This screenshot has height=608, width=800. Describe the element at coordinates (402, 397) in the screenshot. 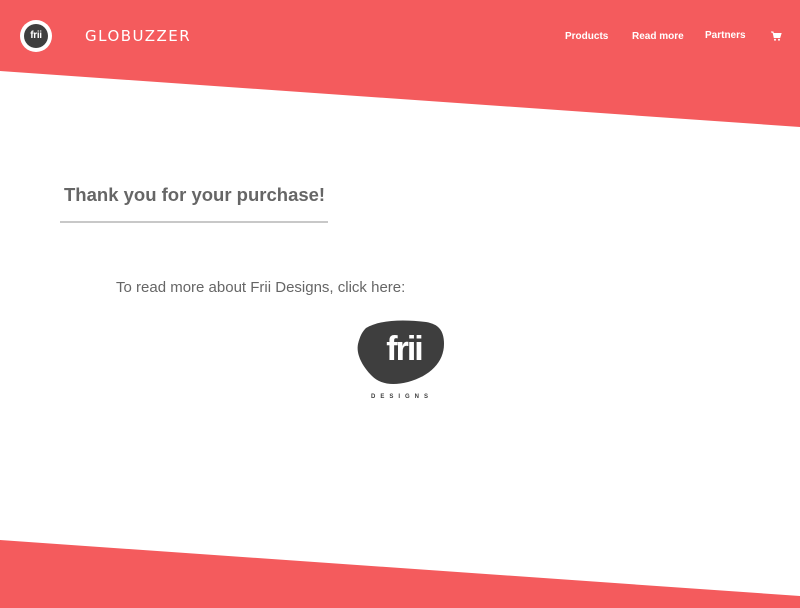

I see `logo-subtitle: DESIGNS` at that location.